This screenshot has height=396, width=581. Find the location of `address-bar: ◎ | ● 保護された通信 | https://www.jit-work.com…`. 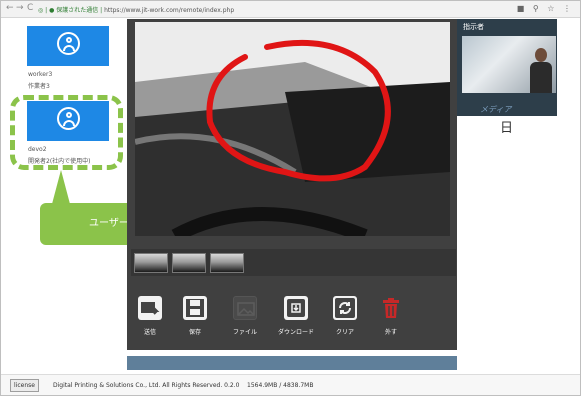

address-bar: ◎ | ● 保護された通信 | https://www.jit-work.com… is located at coordinates (136, 9).